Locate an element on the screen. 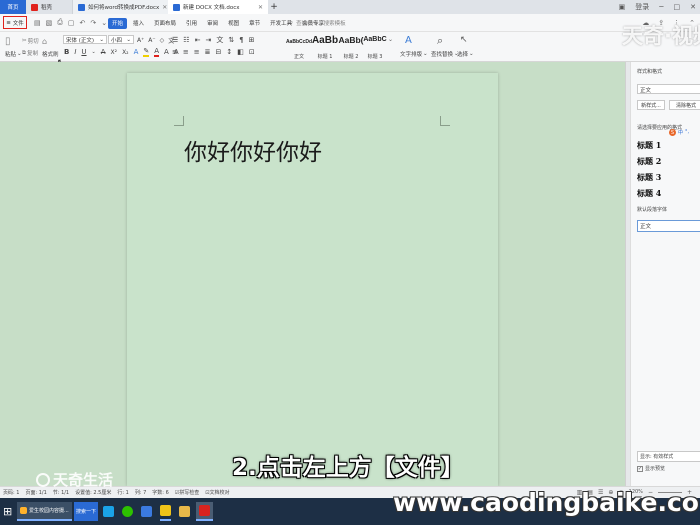 This screenshot has height=525, width=700. grow-font-icon: A⁺ is located at coordinates (140, 40).